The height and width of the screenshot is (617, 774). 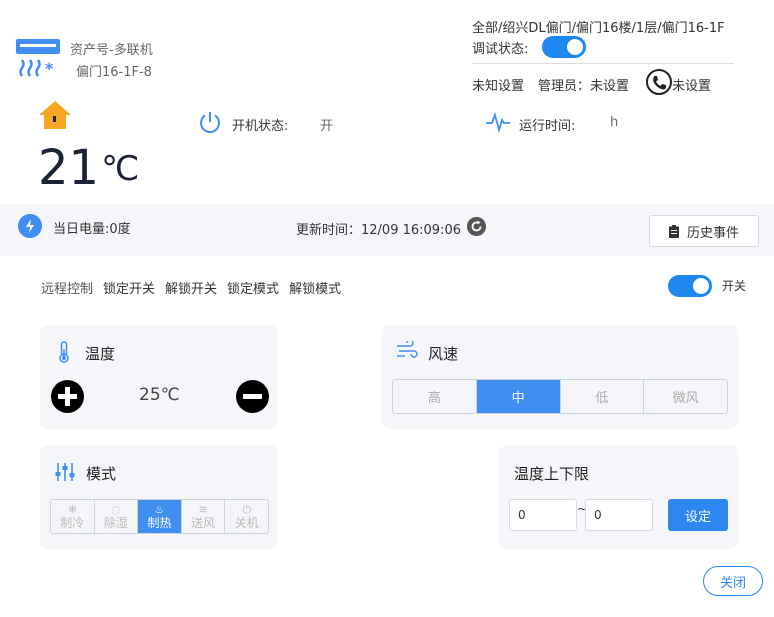 I want to click on mode-cool: ❄ 制冷, so click(x=73, y=516).